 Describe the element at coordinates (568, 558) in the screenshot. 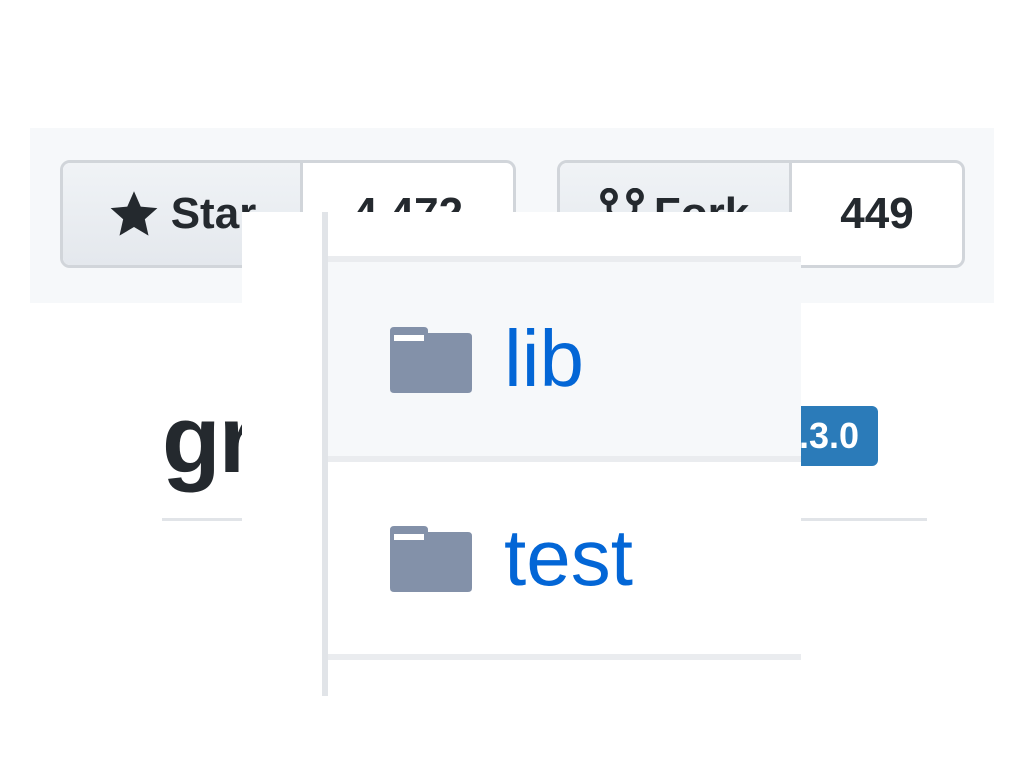

I see `file-name-link: test` at that location.